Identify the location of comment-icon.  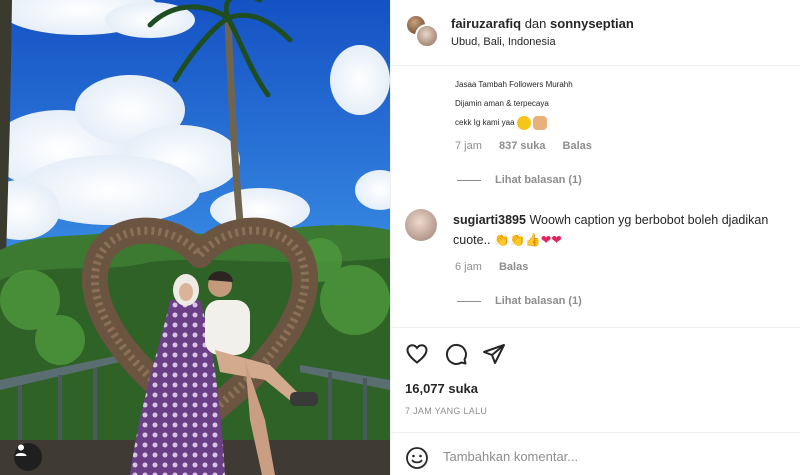
(456, 354).